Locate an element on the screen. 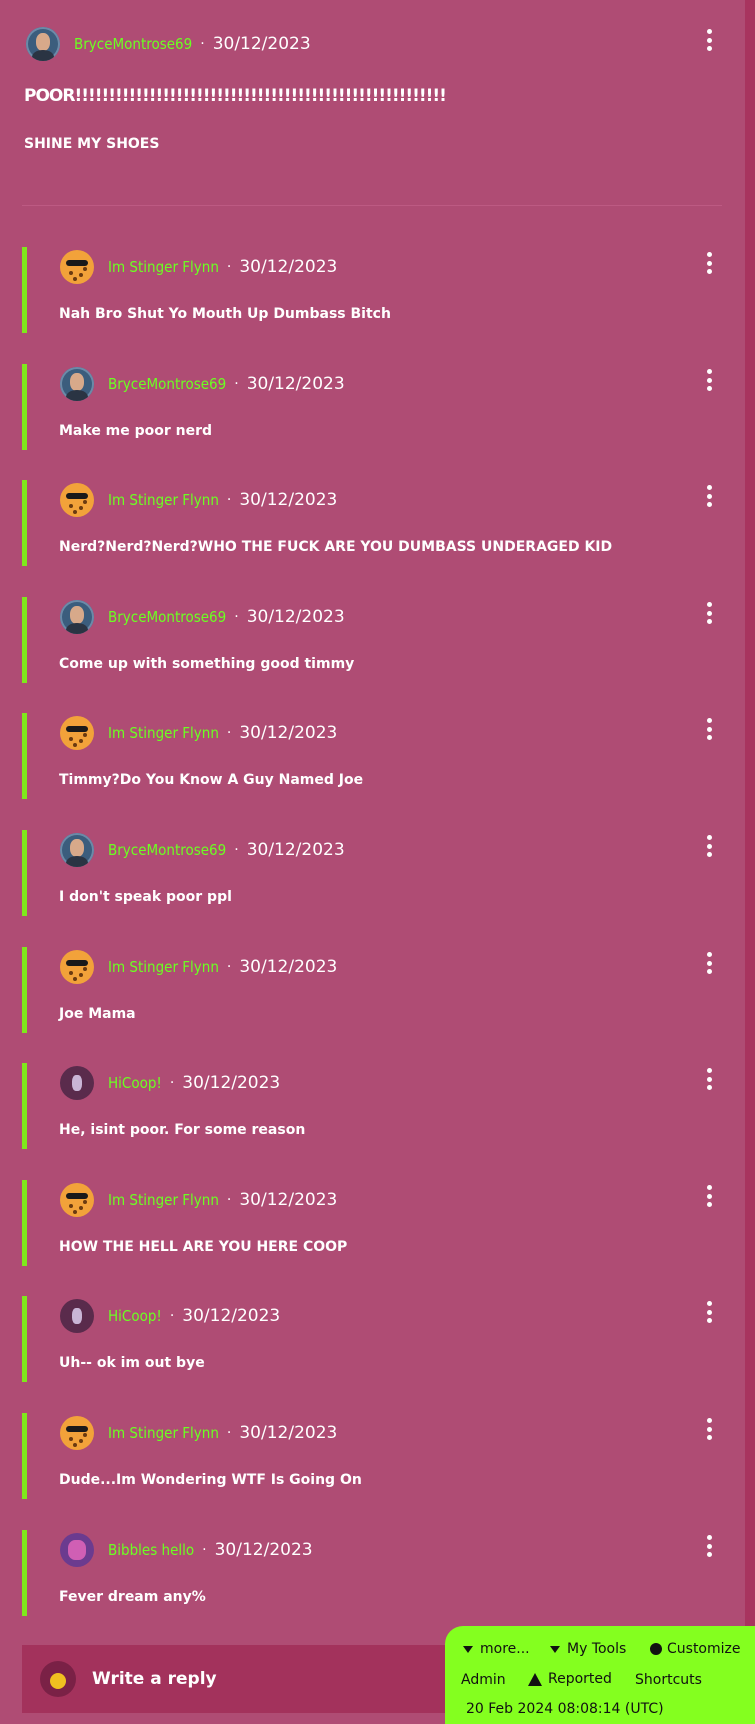  reply-text: Come up with something good timmy is located at coordinates (207, 664).